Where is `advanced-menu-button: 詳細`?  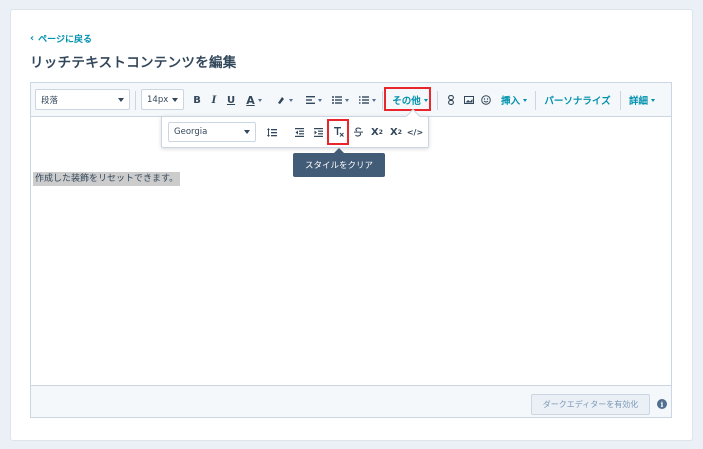
advanced-menu-button: 詳細 is located at coordinates (642, 100).